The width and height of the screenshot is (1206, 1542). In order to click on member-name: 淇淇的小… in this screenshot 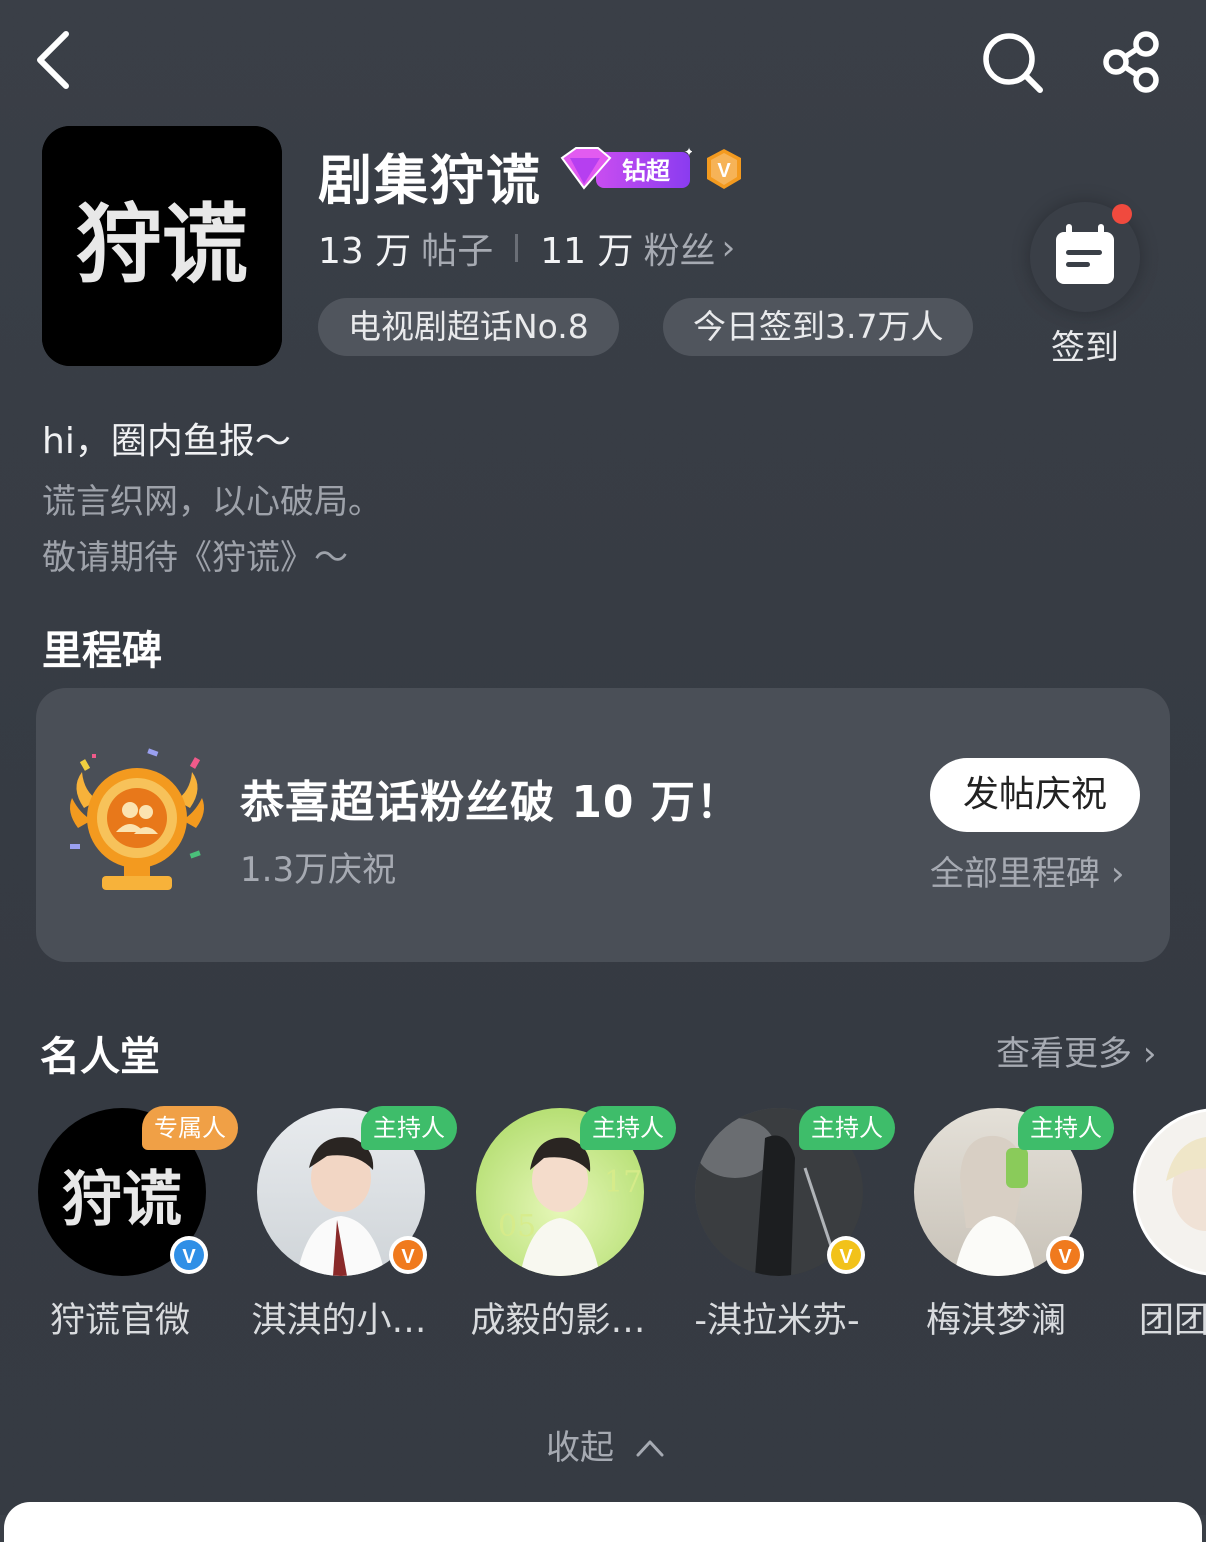, I will do `click(339, 1321)`.